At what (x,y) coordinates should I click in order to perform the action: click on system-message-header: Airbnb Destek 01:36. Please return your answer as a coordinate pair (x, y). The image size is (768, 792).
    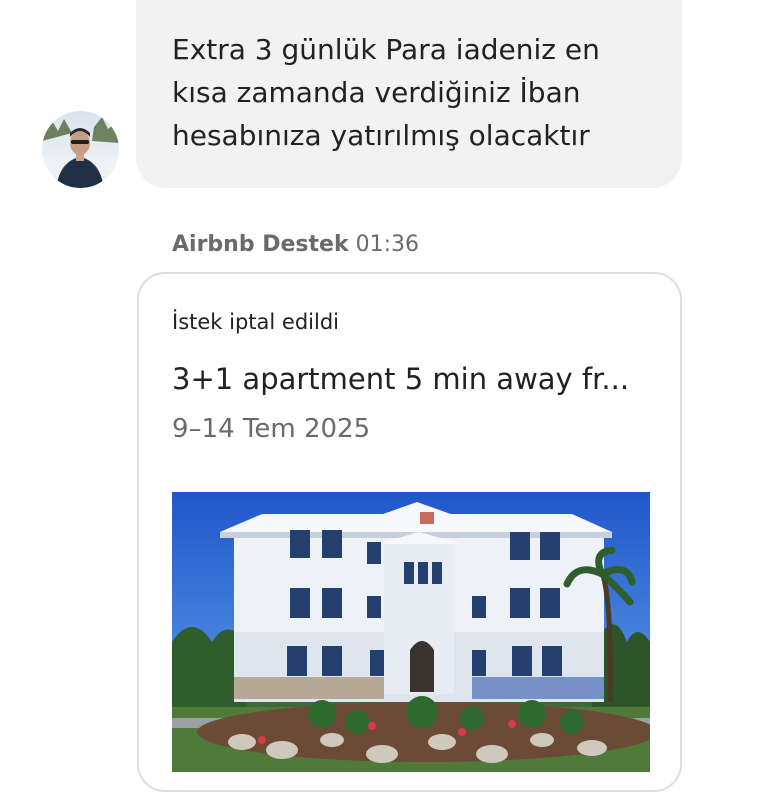
    Looking at the image, I should click on (295, 244).